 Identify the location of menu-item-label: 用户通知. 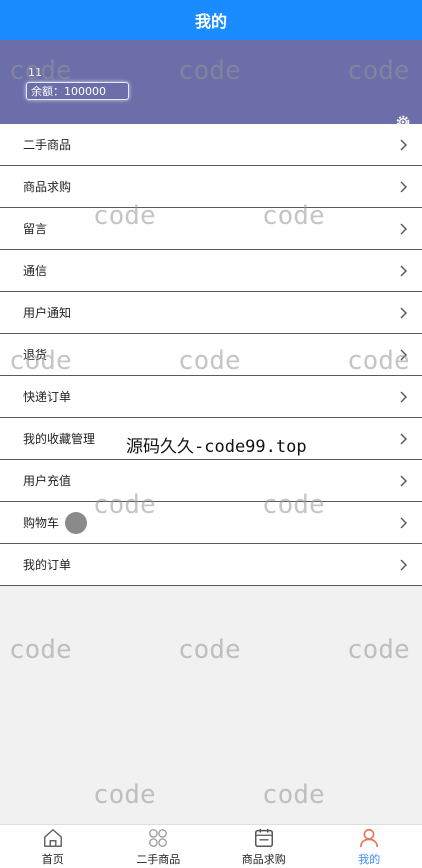
(47, 313).